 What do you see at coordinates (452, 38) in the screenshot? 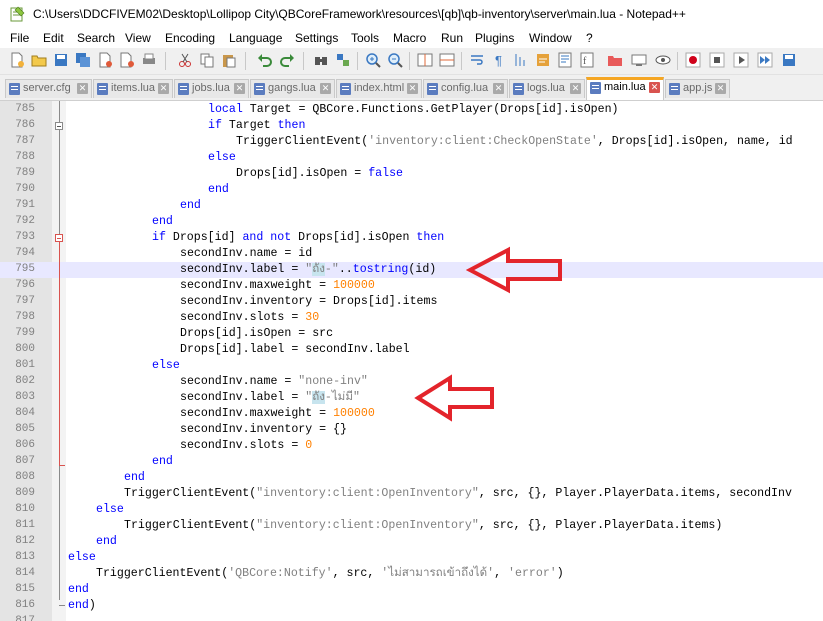
I see `menu-run: Run` at bounding box center [452, 38].